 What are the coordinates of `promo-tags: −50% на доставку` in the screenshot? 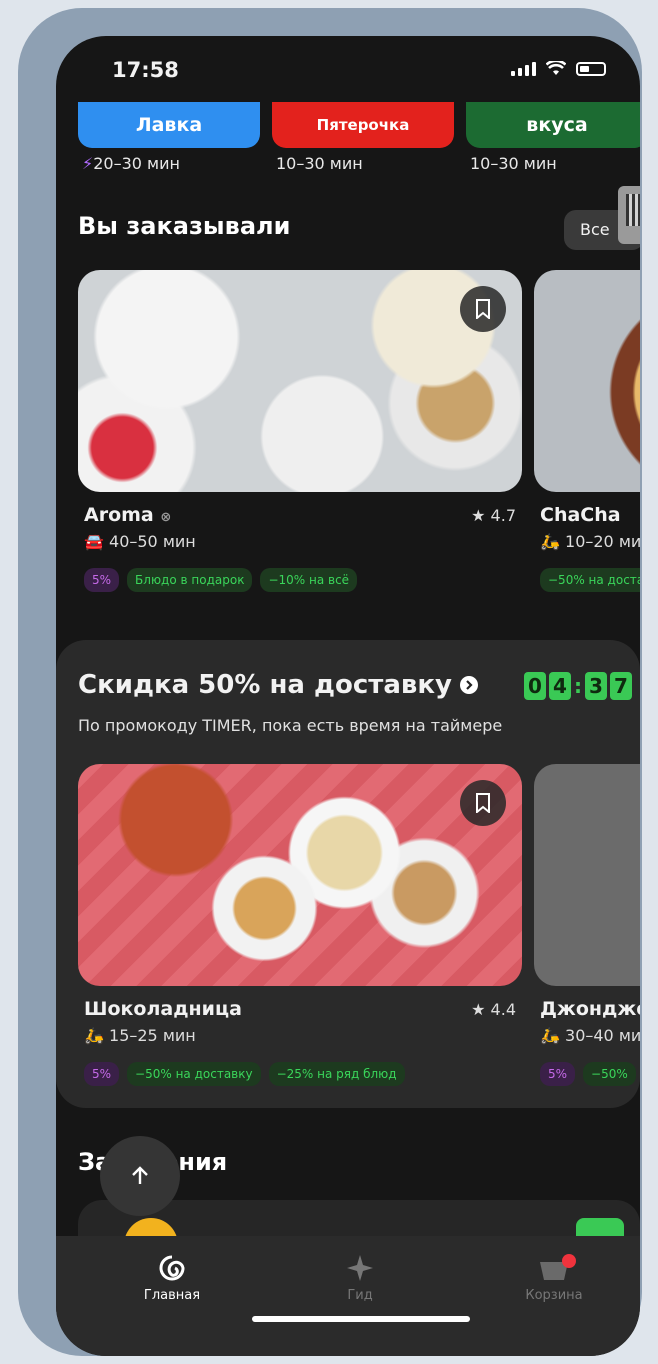 It's located at (590, 580).